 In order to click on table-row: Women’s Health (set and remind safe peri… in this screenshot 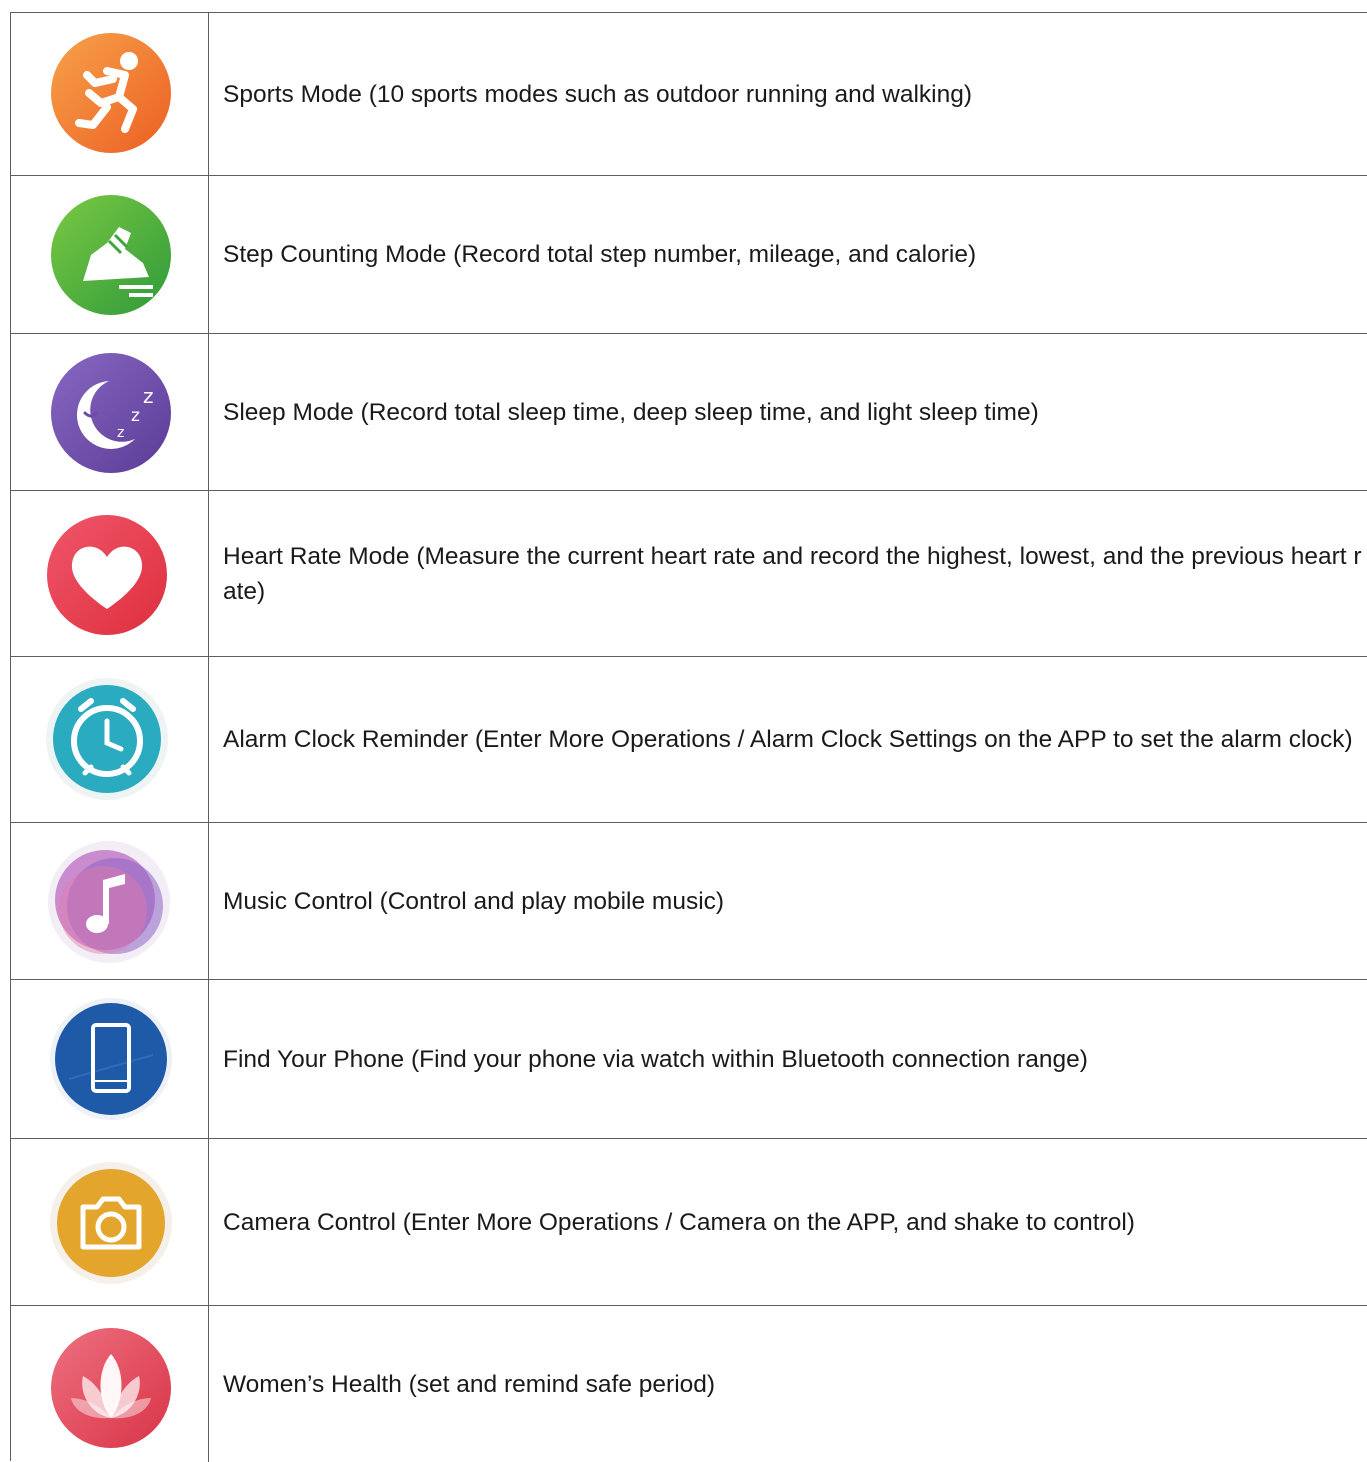, I will do `click(689, 1384)`.